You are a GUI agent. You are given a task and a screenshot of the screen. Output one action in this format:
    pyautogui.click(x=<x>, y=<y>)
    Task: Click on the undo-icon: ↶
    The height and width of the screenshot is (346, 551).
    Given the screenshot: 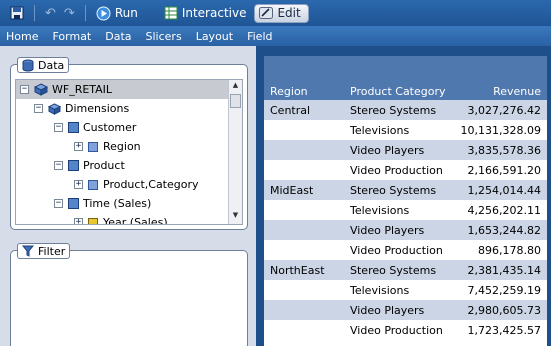 What is the action you would take?
    pyautogui.click(x=50, y=13)
    